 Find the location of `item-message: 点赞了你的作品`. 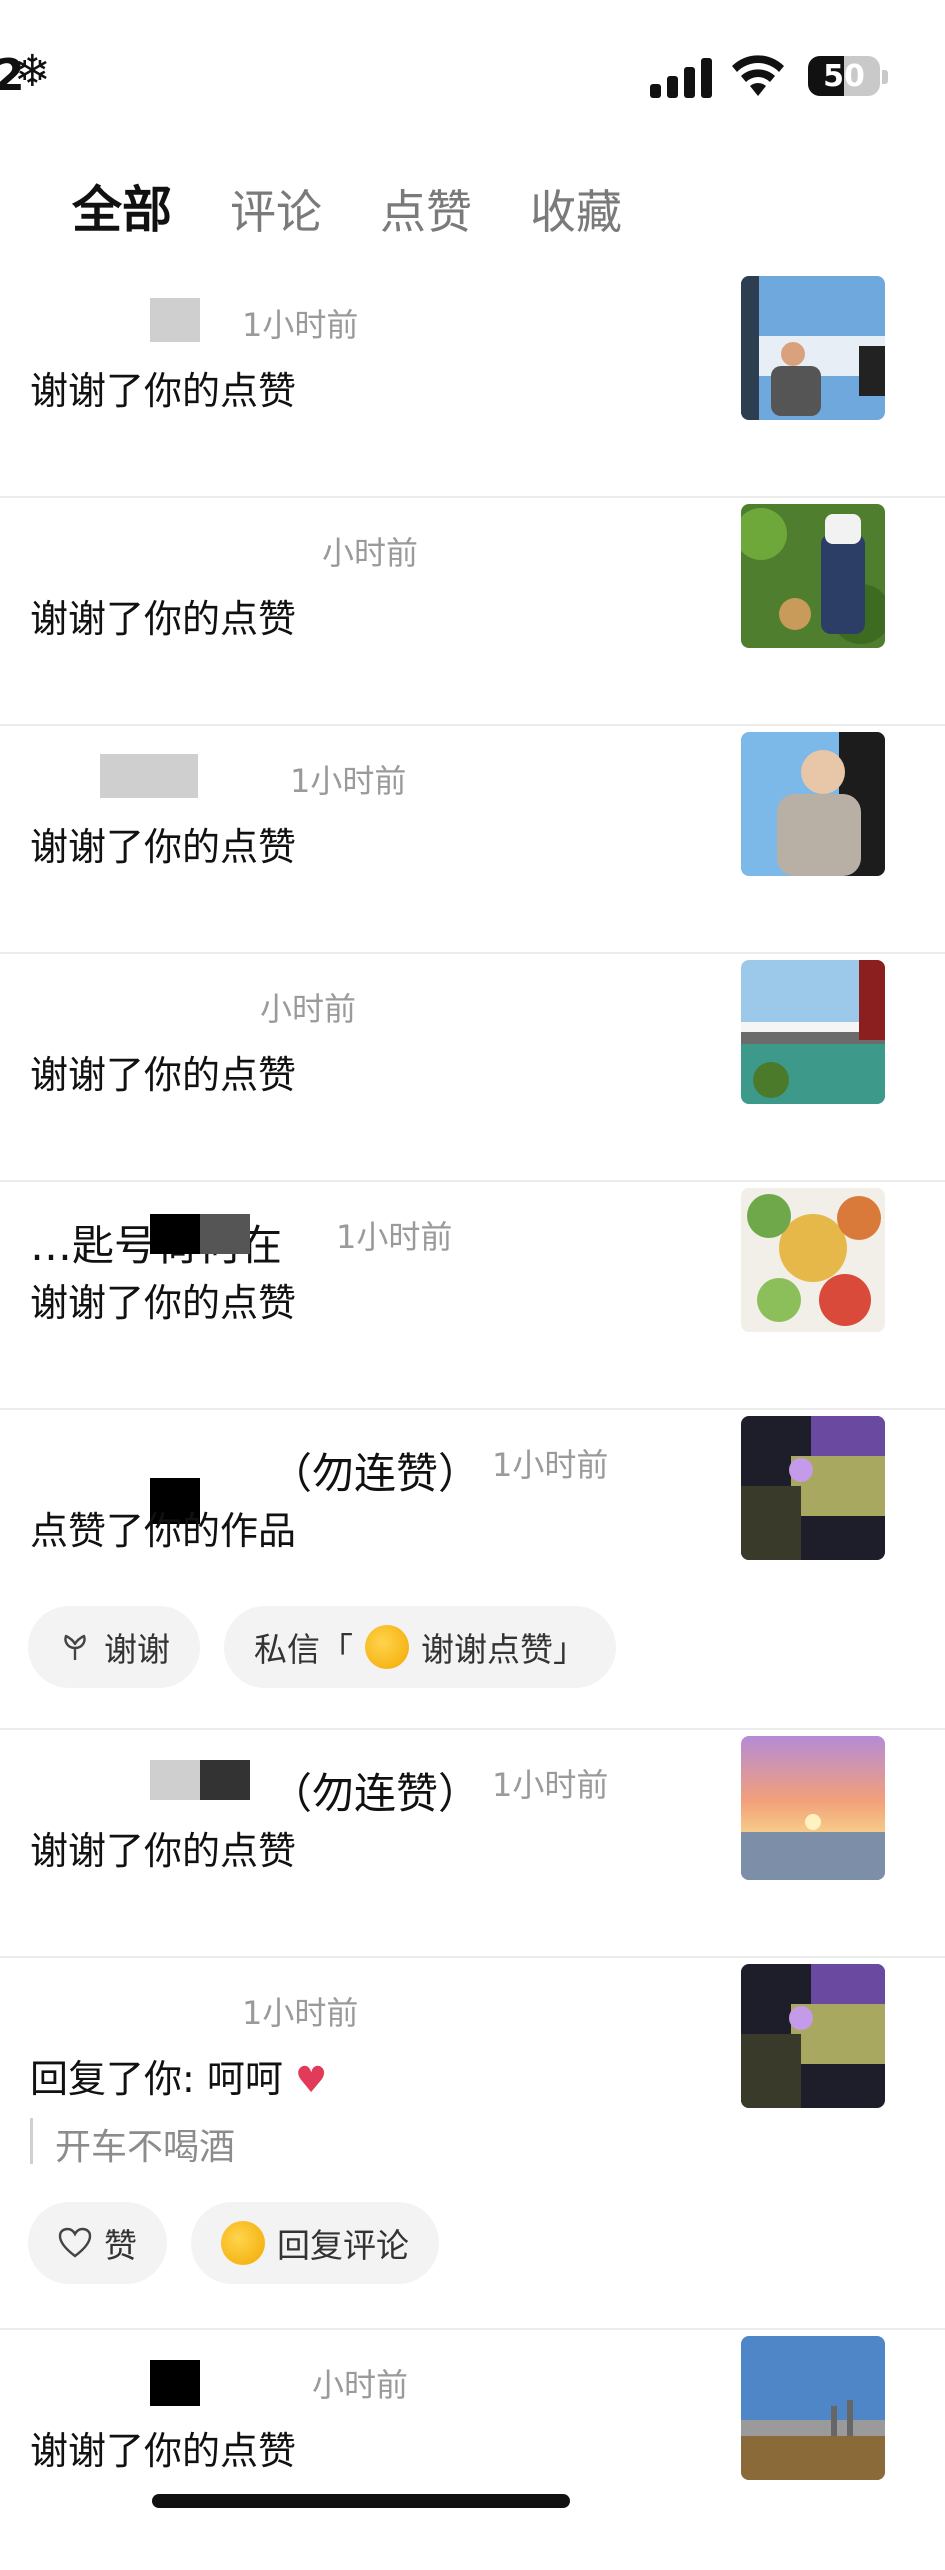

item-message: 点赞了你的作品 is located at coordinates (163, 1531).